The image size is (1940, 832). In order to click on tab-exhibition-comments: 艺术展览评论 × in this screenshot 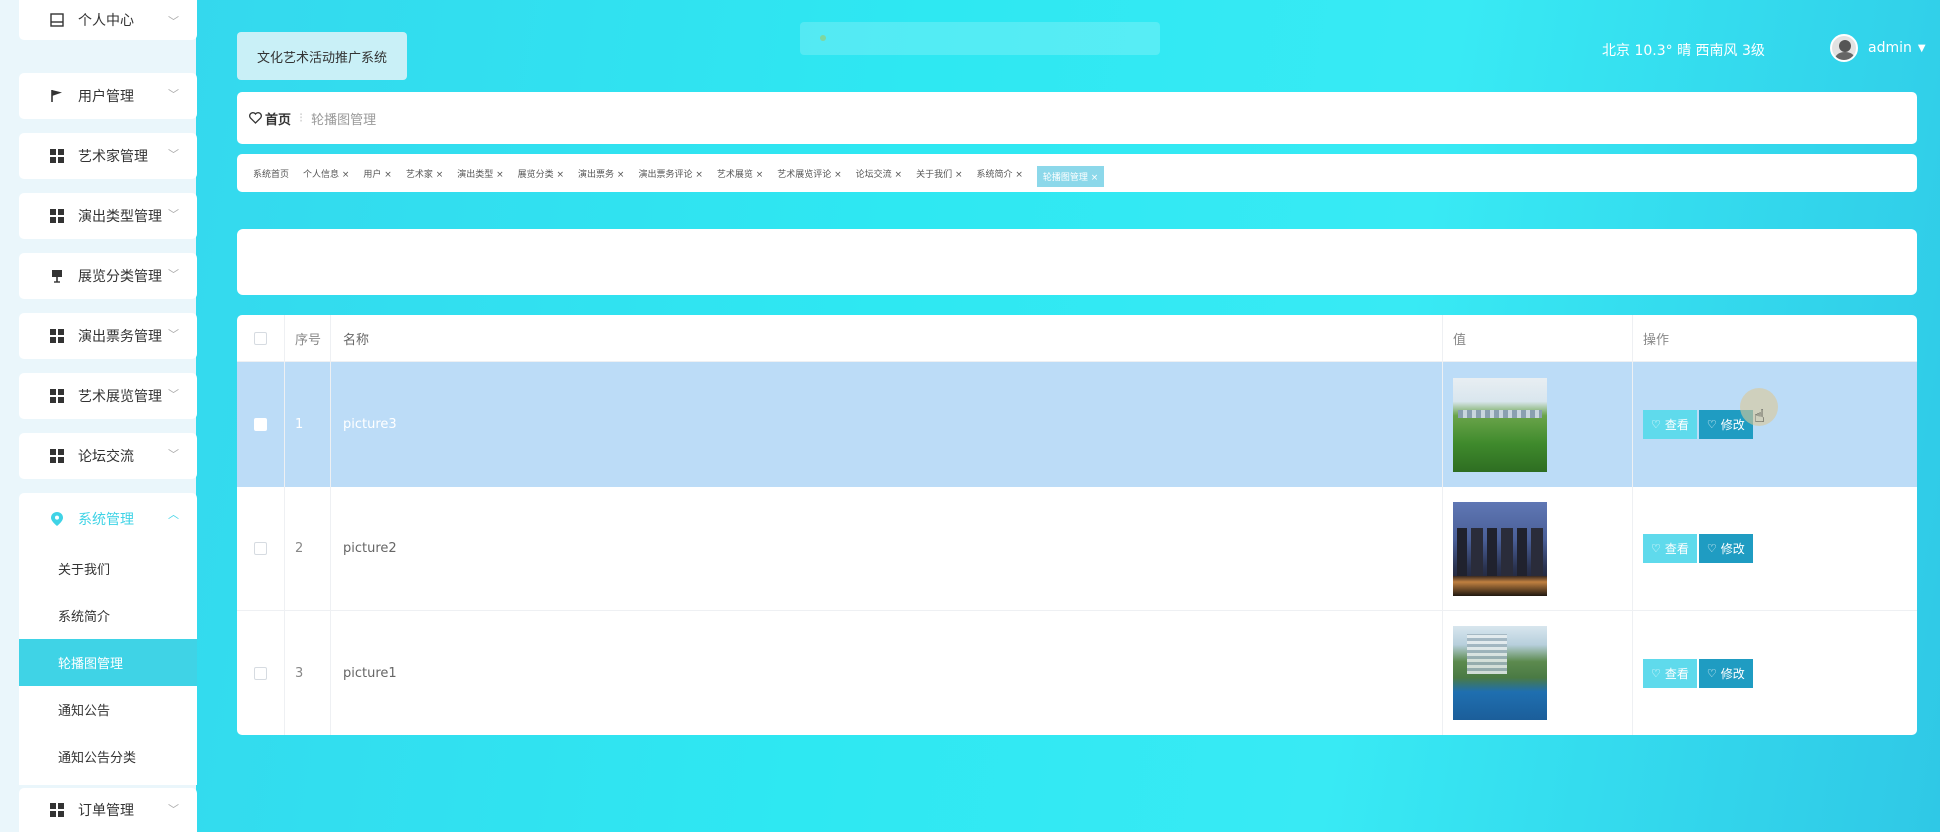, I will do `click(809, 173)`.